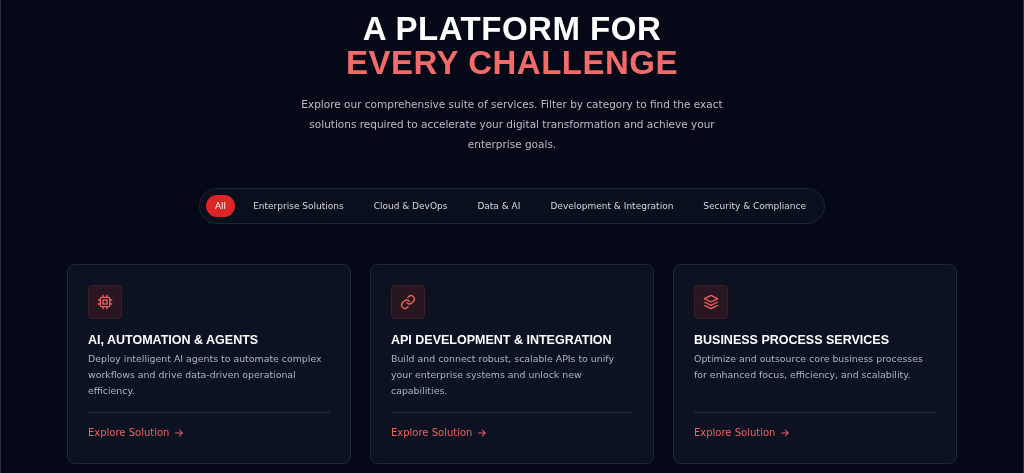  What do you see at coordinates (503, 375) in the screenshot?
I see `card-description: Build and connect robust, scalable APIs to unify your enterprise systems and unlock new capabilities.` at bounding box center [503, 375].